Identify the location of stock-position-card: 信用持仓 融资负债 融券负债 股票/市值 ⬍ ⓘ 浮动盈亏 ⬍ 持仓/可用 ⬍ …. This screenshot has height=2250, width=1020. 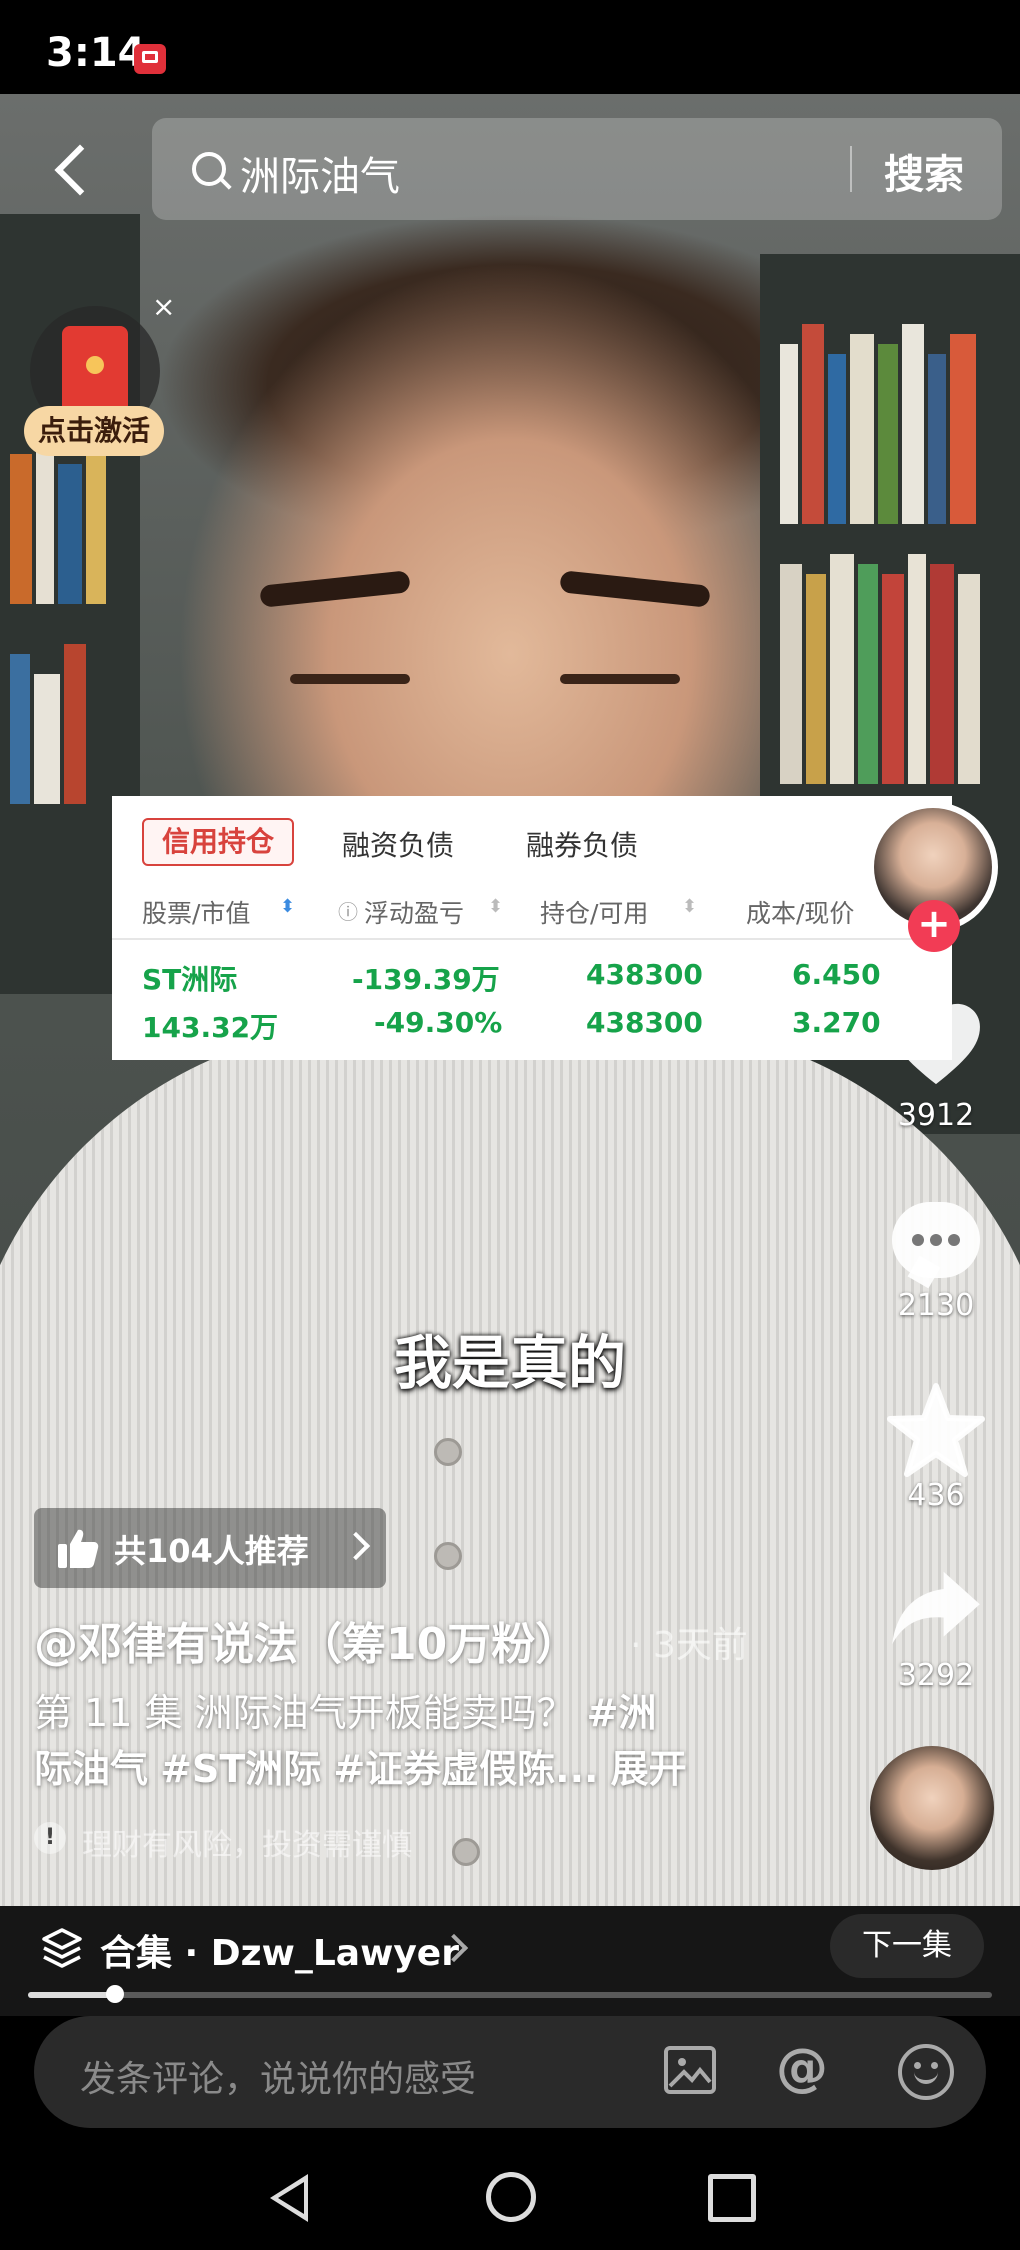
(532, 928).